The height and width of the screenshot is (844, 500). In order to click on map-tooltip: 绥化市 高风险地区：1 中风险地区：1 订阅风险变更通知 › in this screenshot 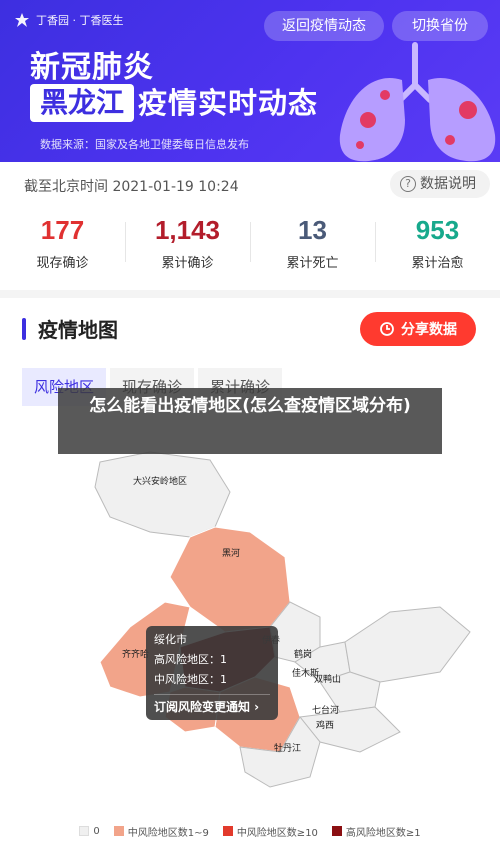, I will do `click(212, 673)`.